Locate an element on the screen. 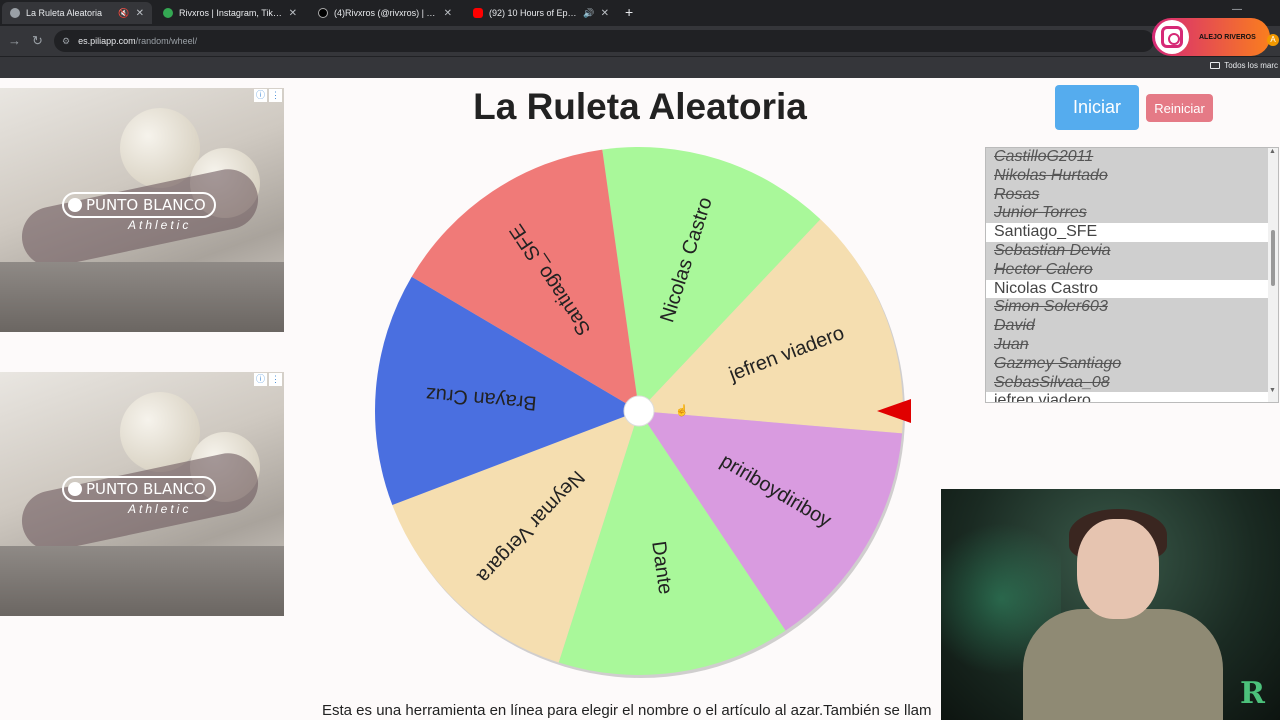 The image size is (1280, 720). name-list-item: Hector Calero is located at coordinates (1127, 270).